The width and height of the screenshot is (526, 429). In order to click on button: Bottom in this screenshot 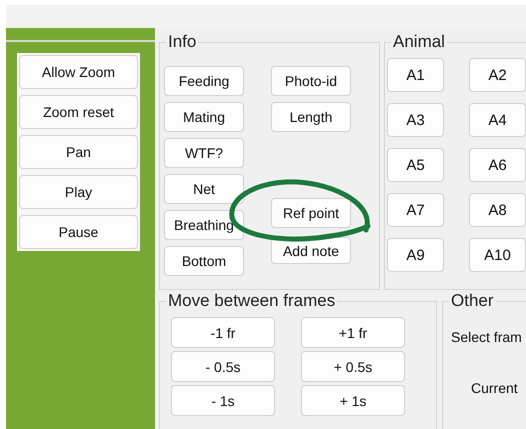, I will do `click(204, 261)`.